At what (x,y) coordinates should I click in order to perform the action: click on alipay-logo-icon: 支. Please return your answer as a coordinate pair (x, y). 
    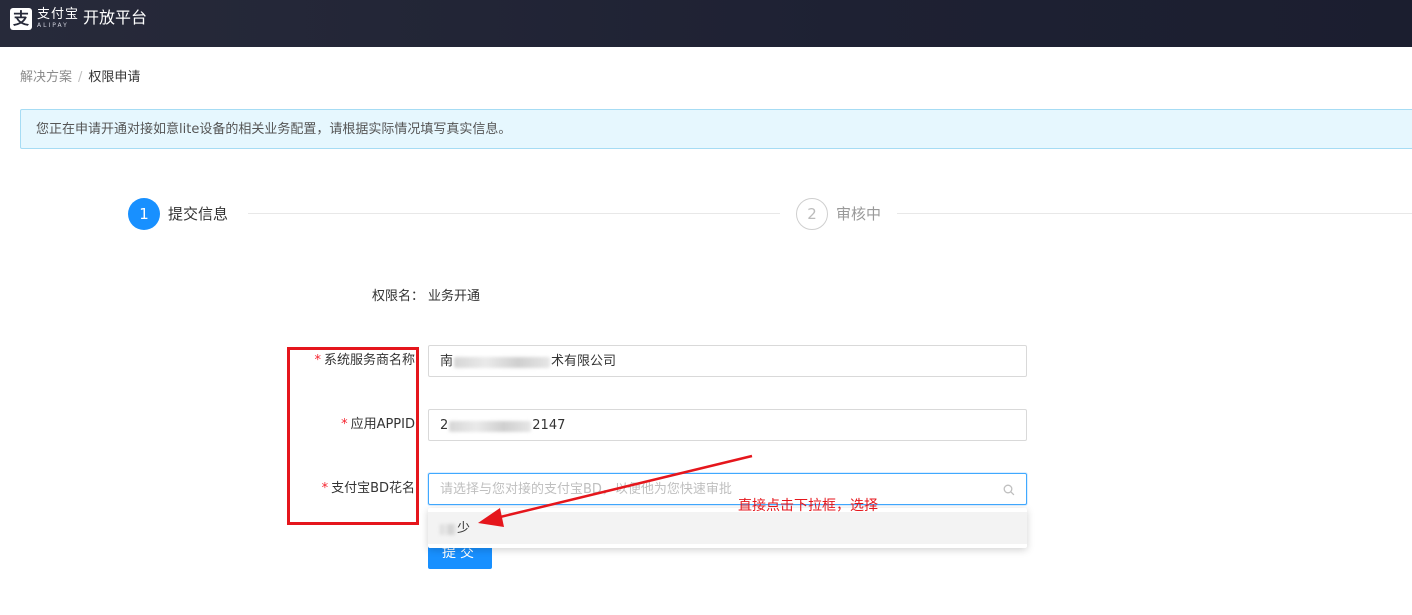
    Looking at the image, I should click on (21, 19).